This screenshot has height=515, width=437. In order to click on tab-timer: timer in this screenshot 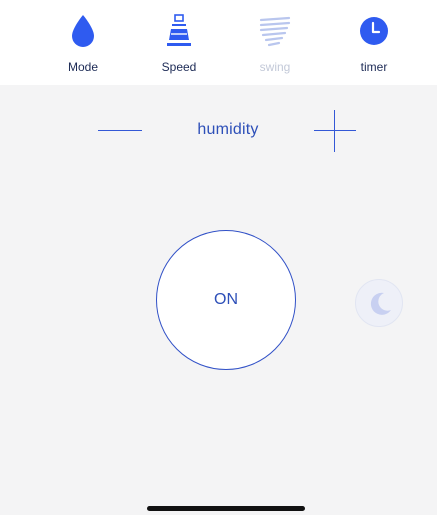, I will do `click(374, 44)`.